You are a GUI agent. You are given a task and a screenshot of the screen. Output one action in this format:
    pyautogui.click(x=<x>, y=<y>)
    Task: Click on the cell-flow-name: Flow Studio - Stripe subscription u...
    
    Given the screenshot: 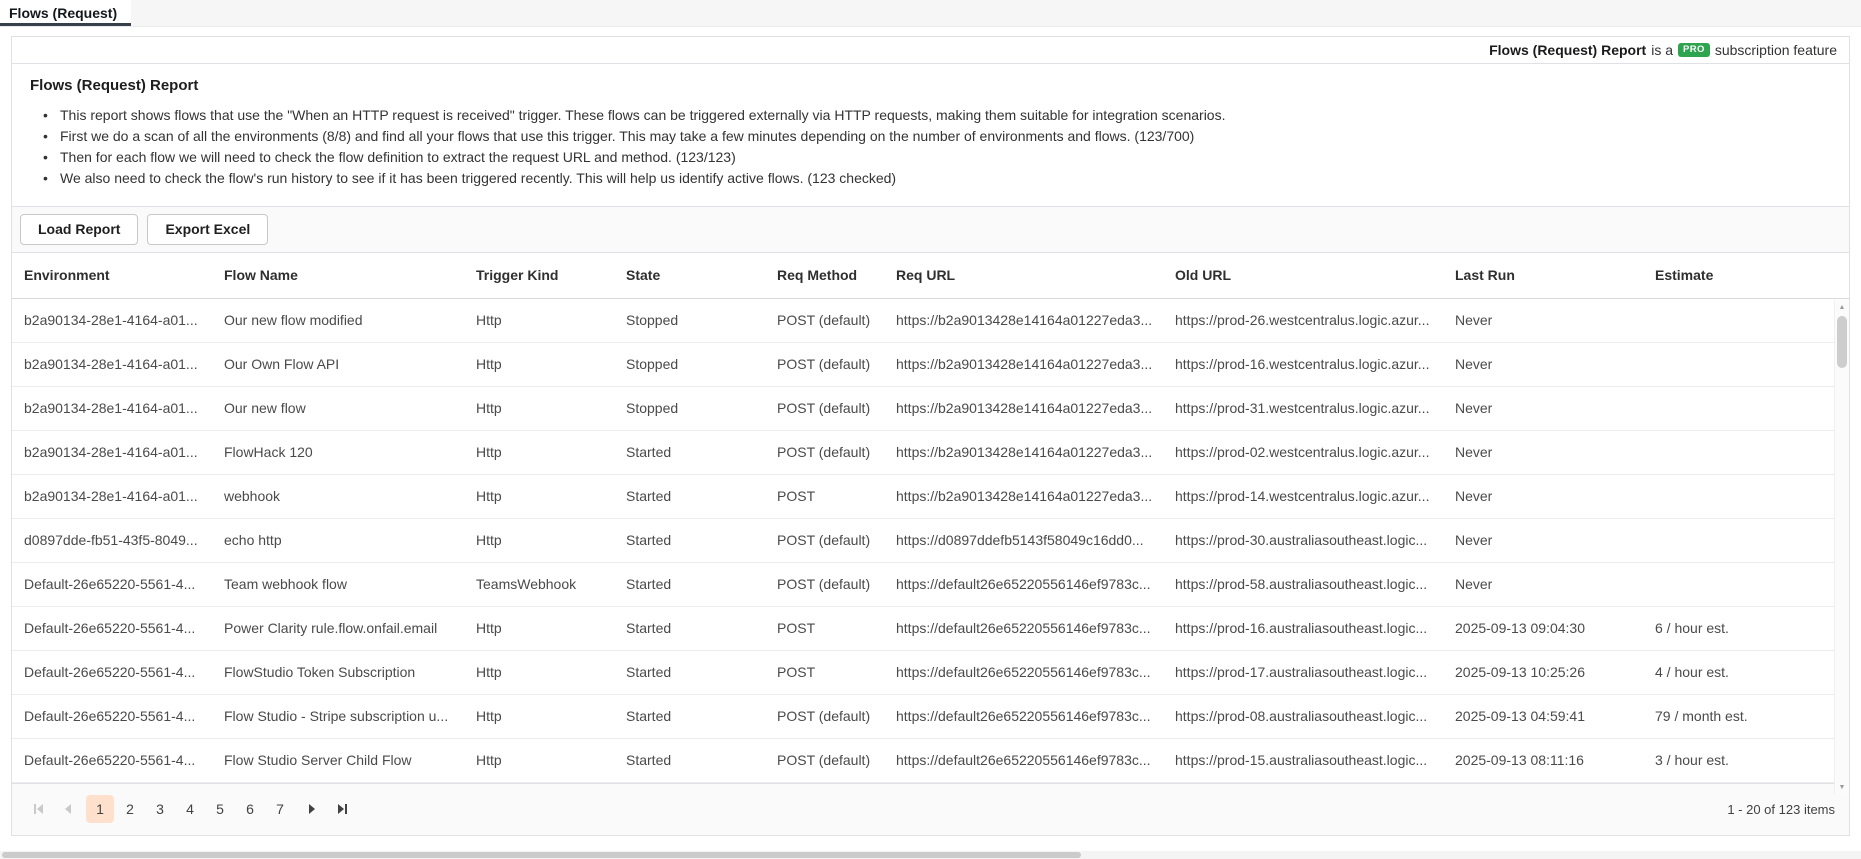 What is the action you would take?
    pyautogui.click(x=338, y=716)
    